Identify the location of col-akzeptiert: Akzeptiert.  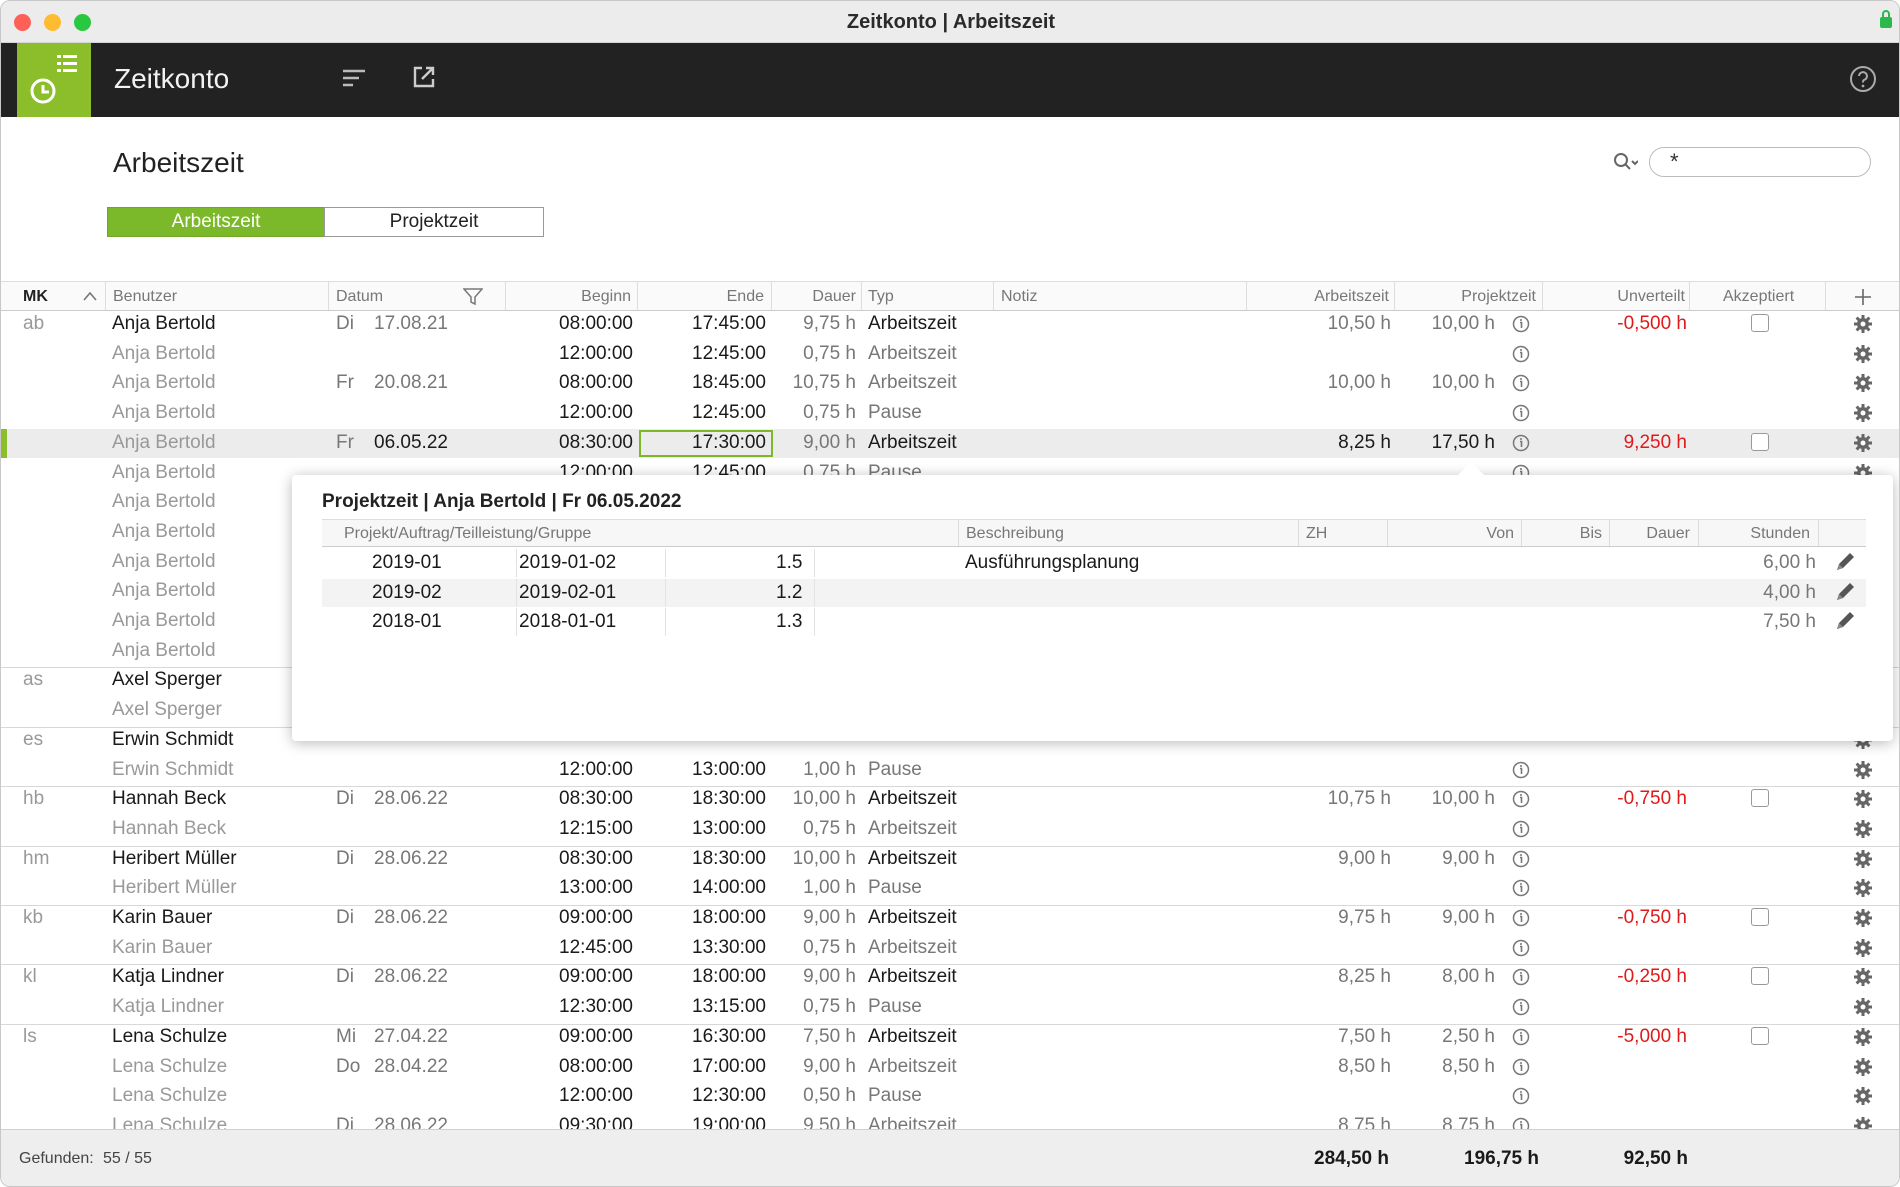
(1758, 297).